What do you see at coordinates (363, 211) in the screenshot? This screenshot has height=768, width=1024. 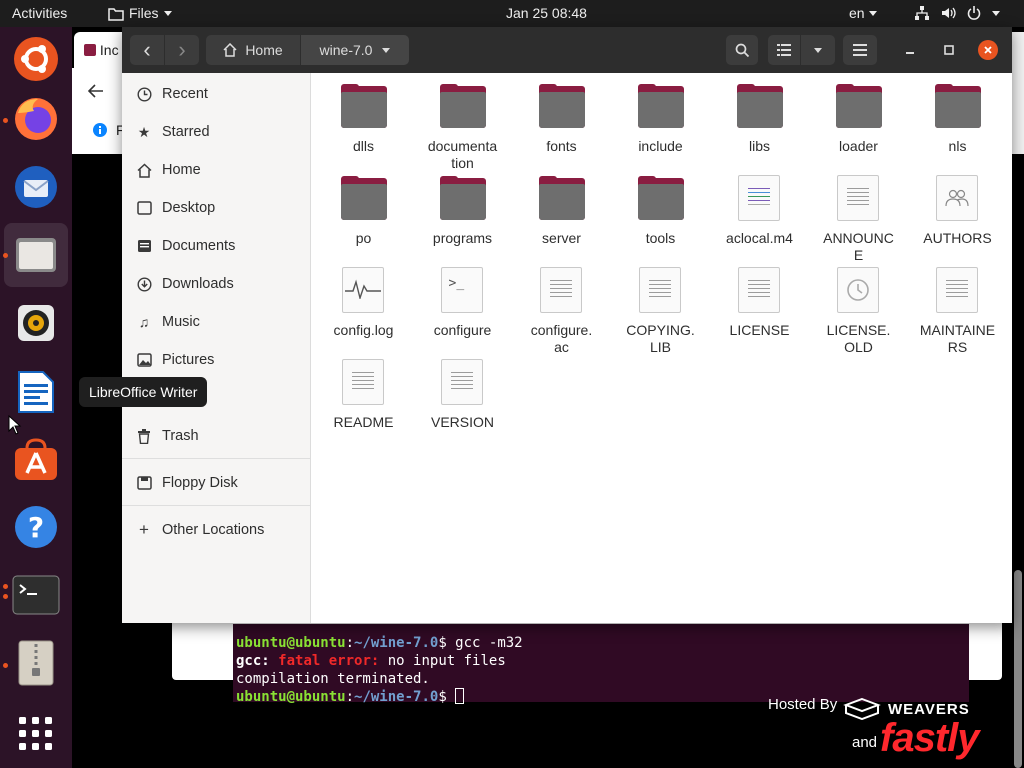 I see `folder-item: po` at bounding box center [363, 211].